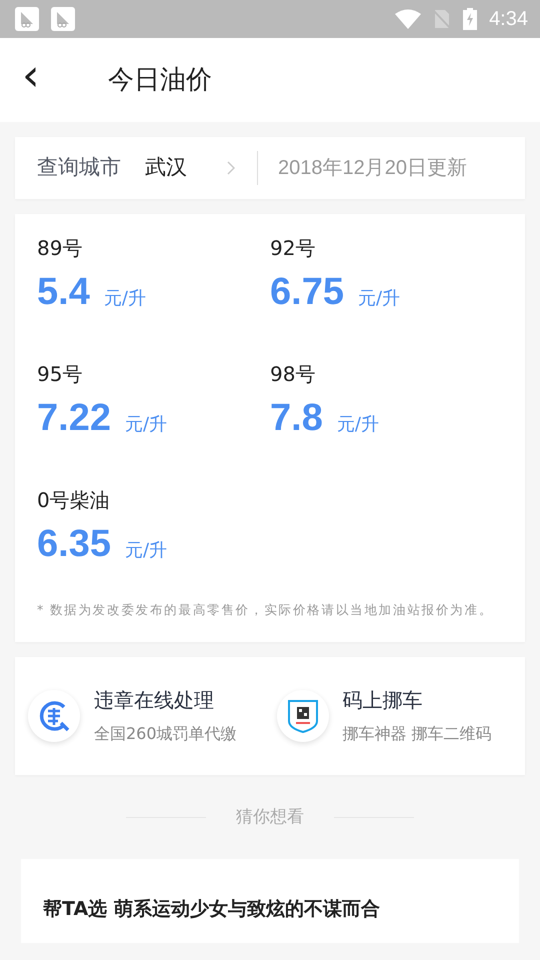 This screenshot has width=540, height=960. Describe the element at coordinates (372, 168) in the screenshot. I see `update-date: 2018年12月20日更新` at that location.